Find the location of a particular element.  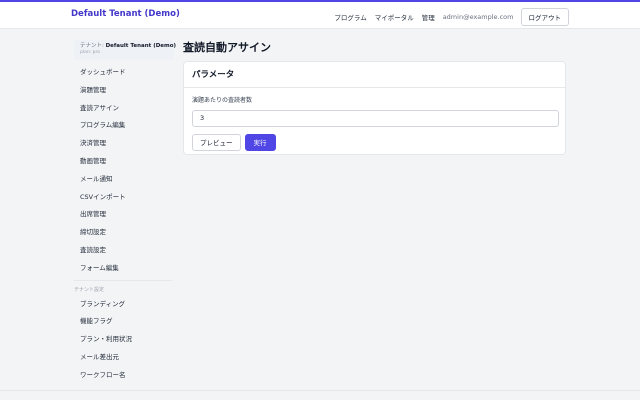

settings-menu: ブランディング 機能フラグ プラン・利用状況 メール差出元 ワークフロー名 is located at coordinates (124, 340).